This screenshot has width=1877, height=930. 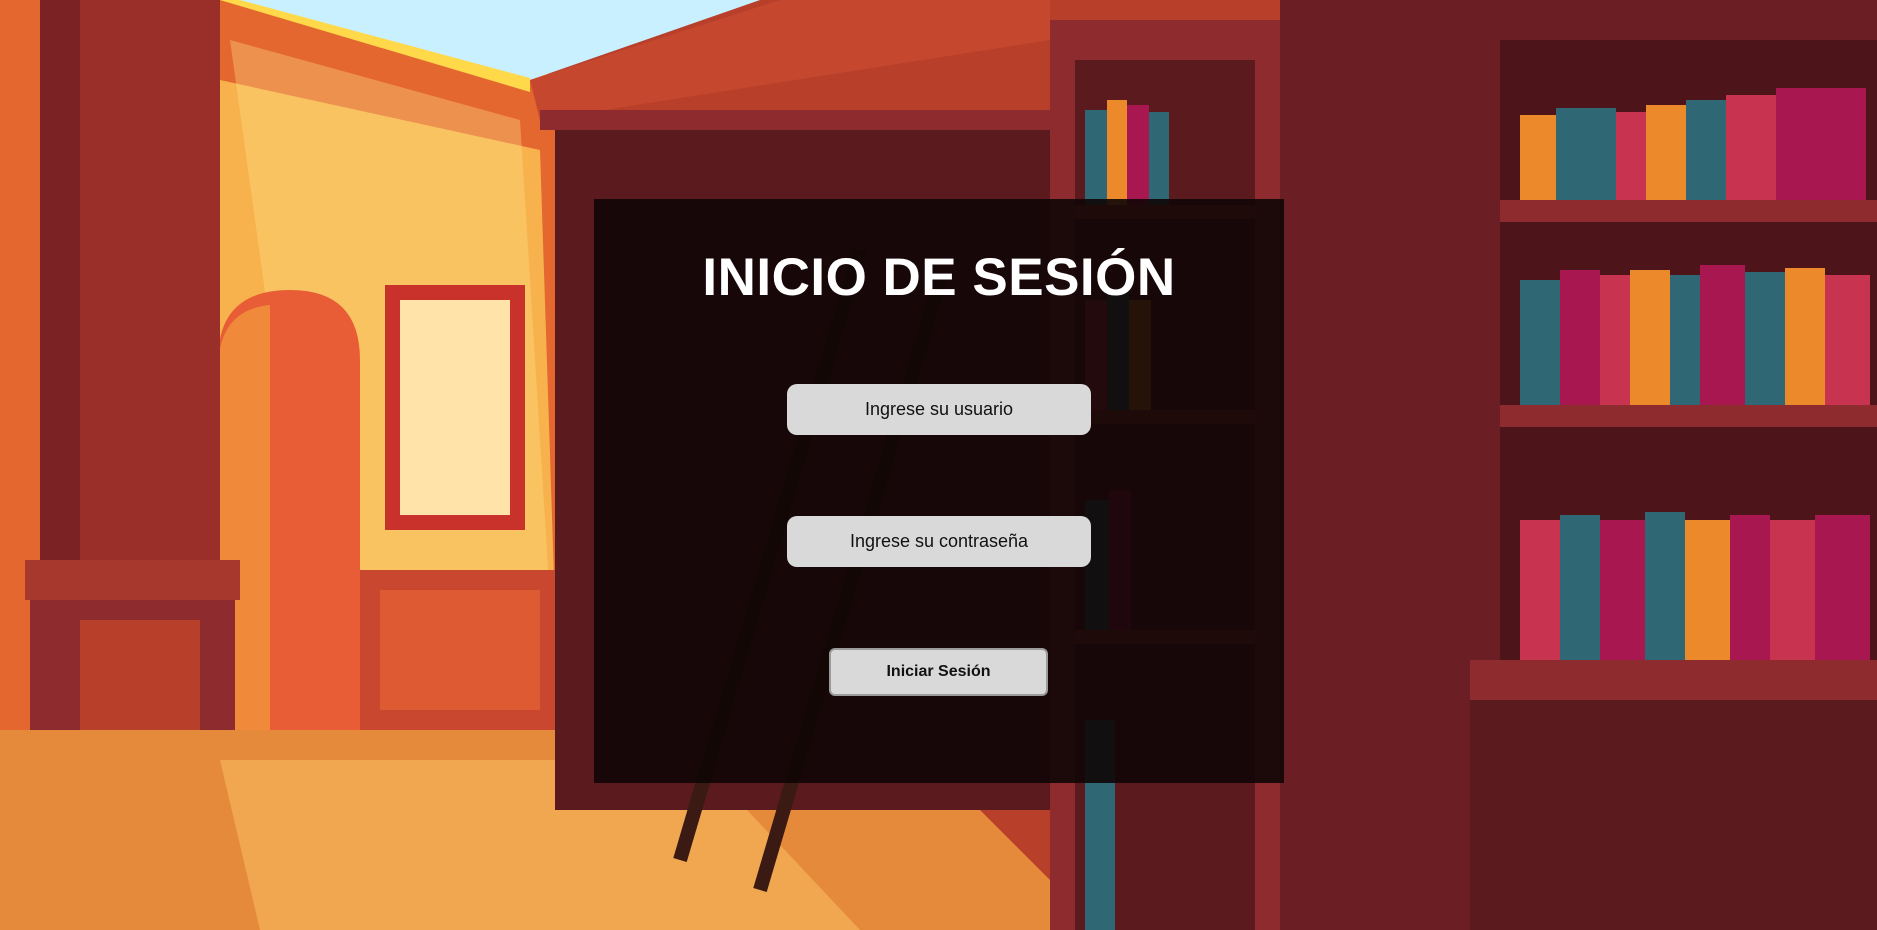 What do you see at coordinates (460, 650) in the screenshot?
I see `wainscot-panel` at bounding box center [460, 650].